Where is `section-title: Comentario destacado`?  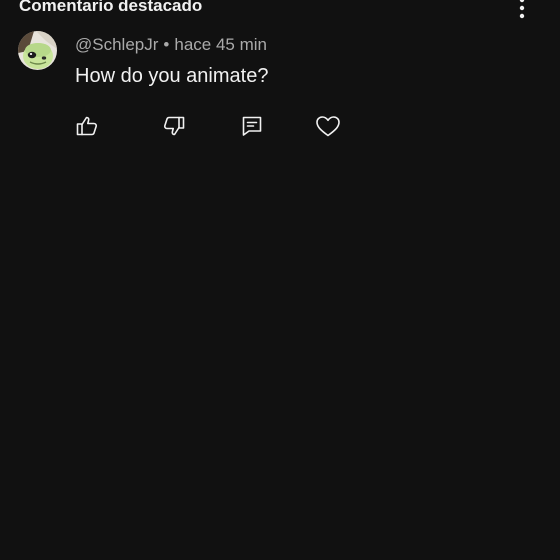 section-title: Comentario destacado is located at coordinates (111, 7).